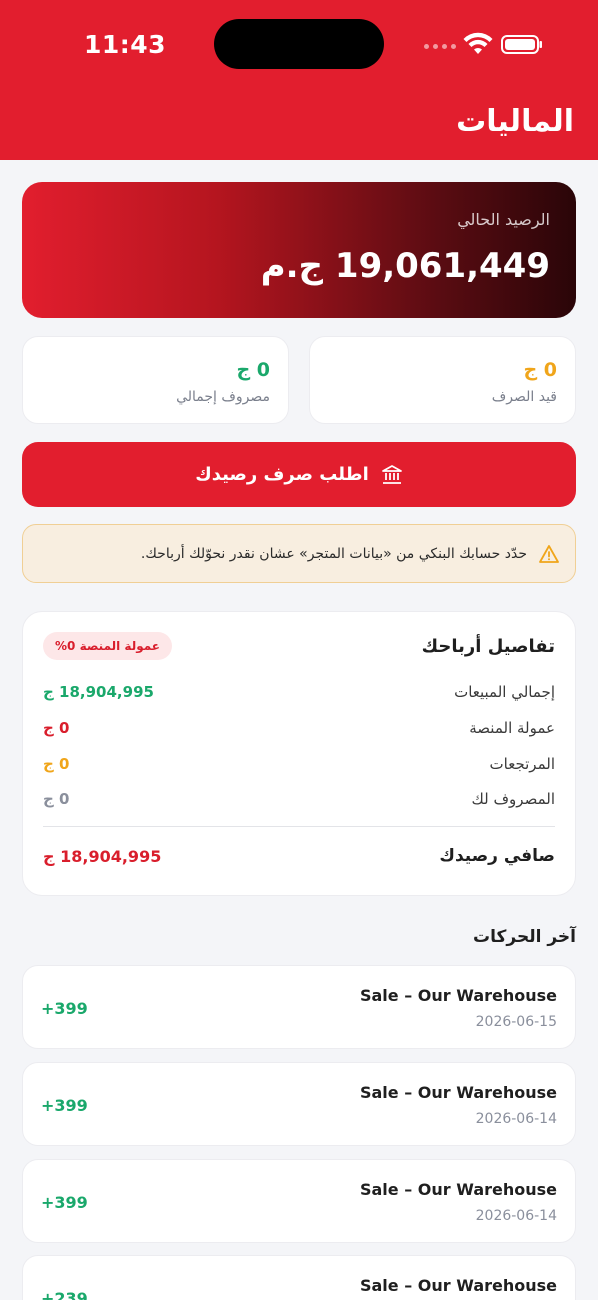 The width and height of the screenshot is (598, 1300). I want to click on detail-row-commission: عمولة المنصة 0 ج, so click(299, 728).